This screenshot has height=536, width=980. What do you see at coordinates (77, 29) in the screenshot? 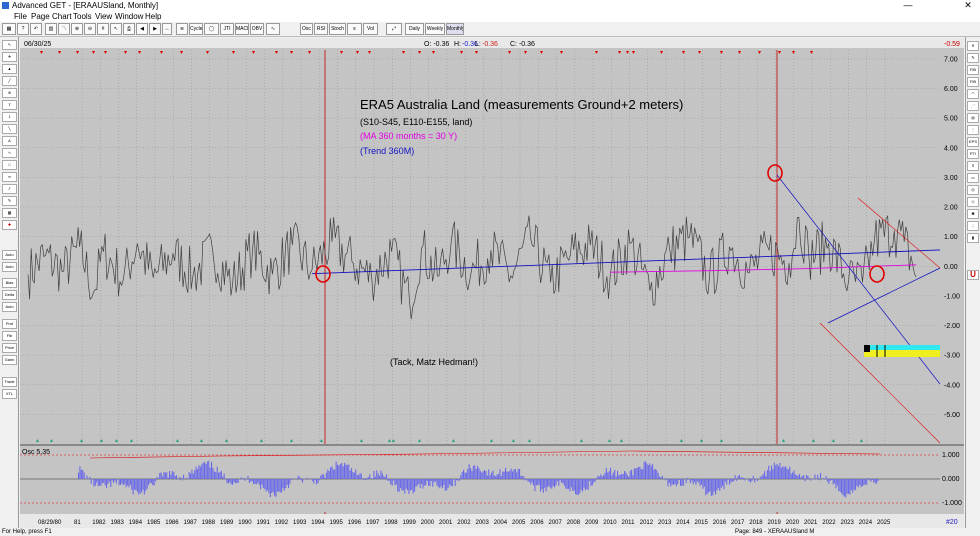
I see `zoom-in-icon: ⊕` at bounding box center [77, 29].